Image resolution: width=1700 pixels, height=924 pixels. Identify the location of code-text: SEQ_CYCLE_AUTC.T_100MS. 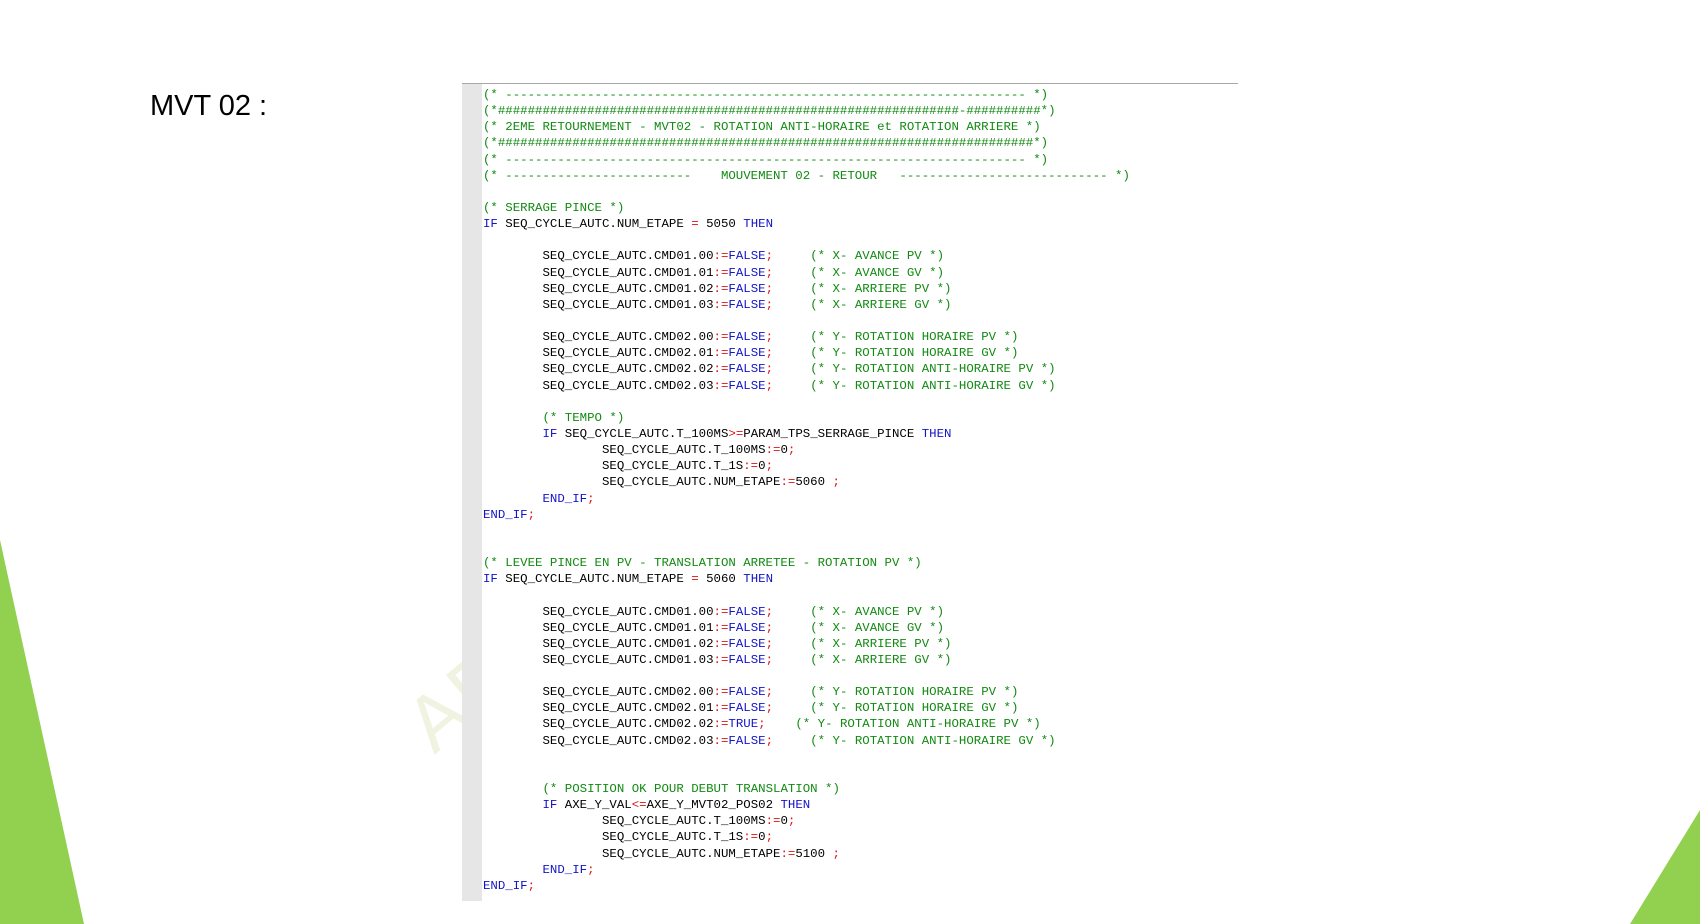
(624, 450).